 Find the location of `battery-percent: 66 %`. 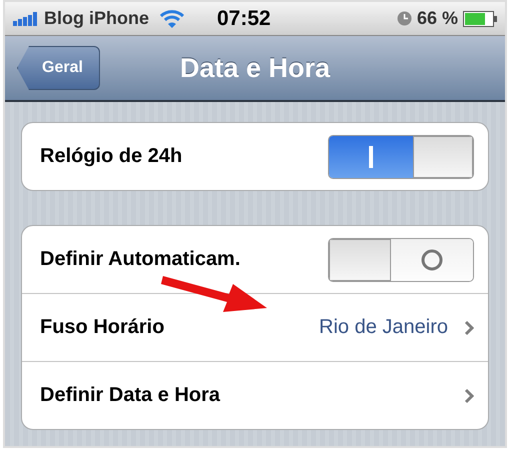

battery-percent: 66 % is located at coordinates (437, 18).